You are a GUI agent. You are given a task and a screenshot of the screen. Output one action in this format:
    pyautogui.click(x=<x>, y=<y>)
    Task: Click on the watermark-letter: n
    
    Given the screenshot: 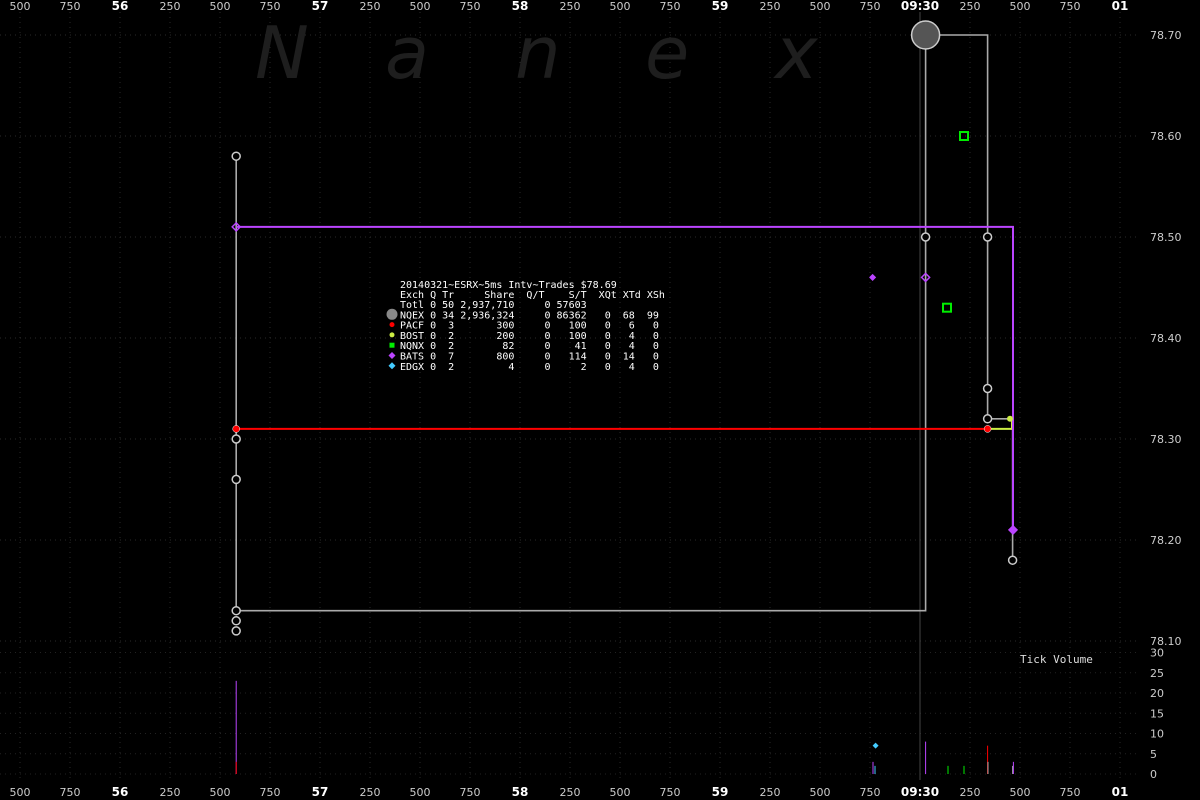 What is the action you would take?
    pyautogui.click(x=538, y=53)
    